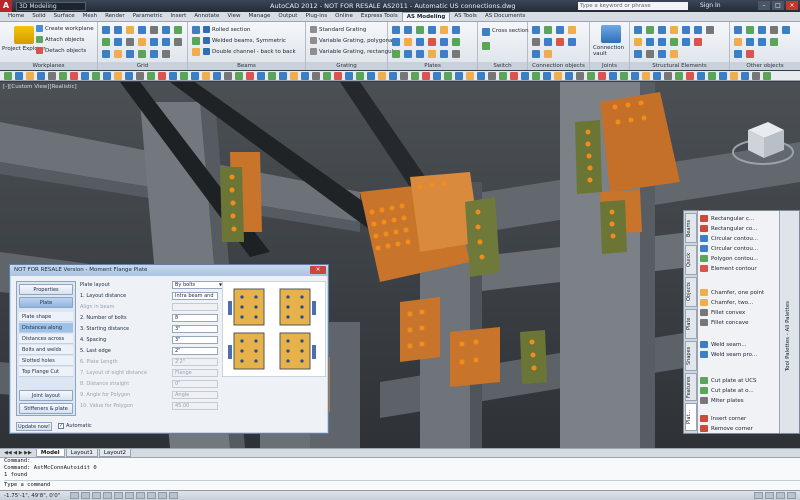  What do you see at coordinates (691, 228) in the screenshot?
I see `palette-tab: Beams` at bounding box center [691, 228].